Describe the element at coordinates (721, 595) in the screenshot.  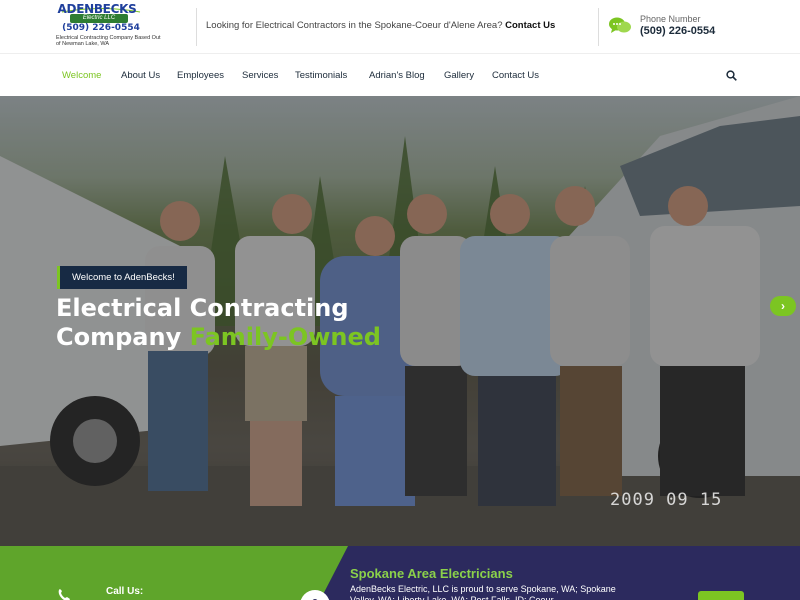
I see `info-band-button` at that location.